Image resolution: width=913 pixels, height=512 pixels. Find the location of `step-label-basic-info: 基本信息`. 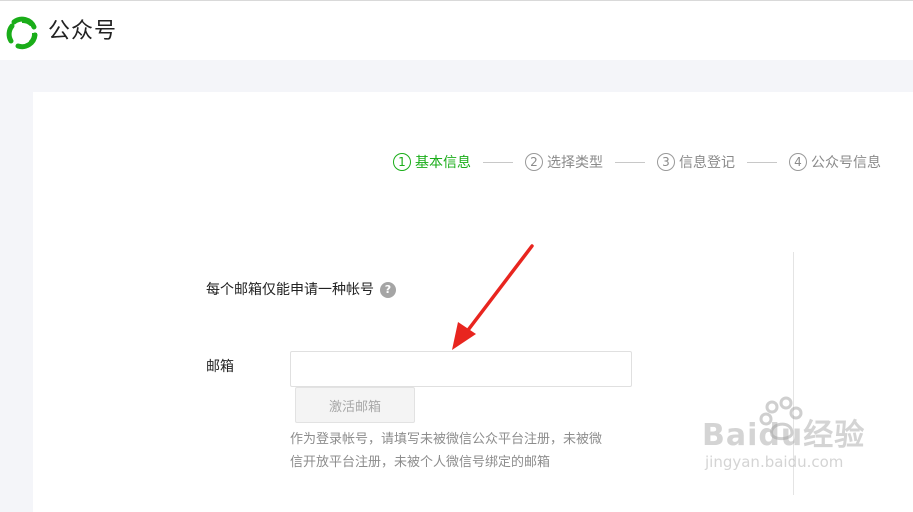

step-label-basic-info: 基本信息 is located at coordinates (443, 163).